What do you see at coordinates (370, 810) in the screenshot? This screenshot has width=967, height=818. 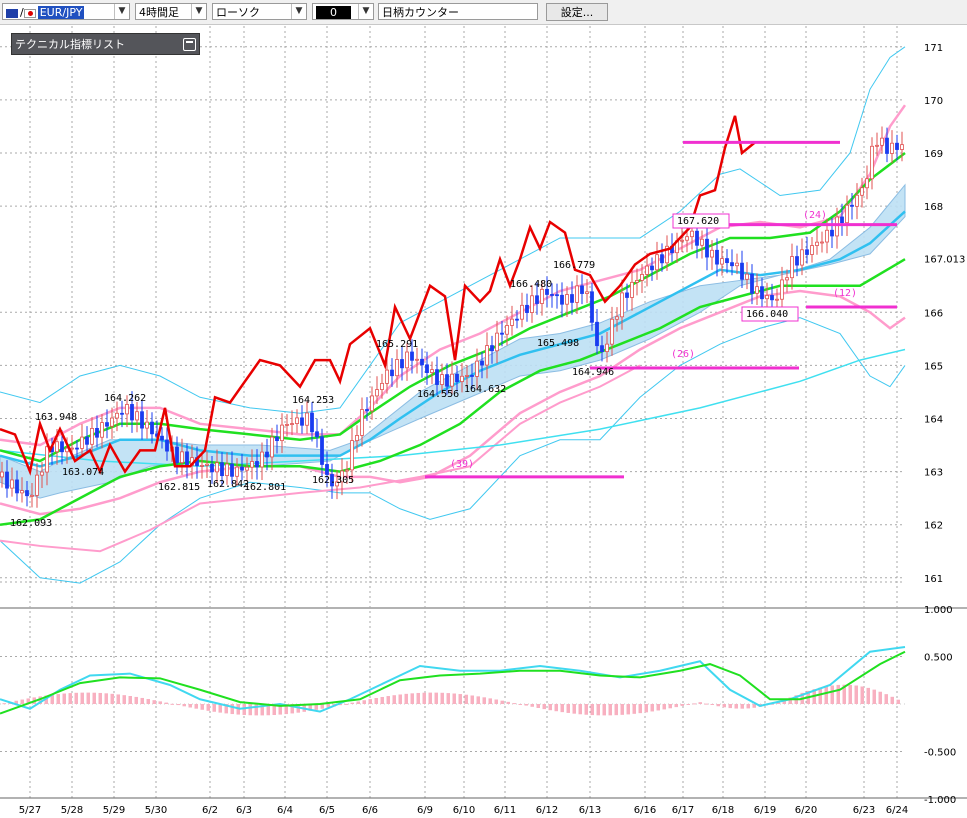 I see `x-tick-label: 6/6` at bounding box center [370, 810].